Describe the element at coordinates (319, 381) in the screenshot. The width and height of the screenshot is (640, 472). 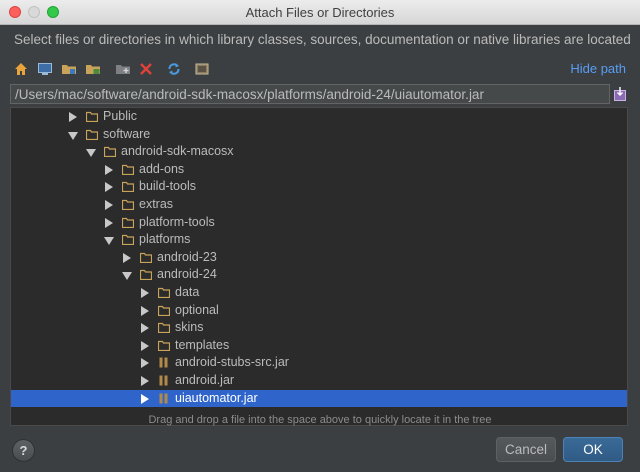
I see `tree-row: android.jar` at that location.